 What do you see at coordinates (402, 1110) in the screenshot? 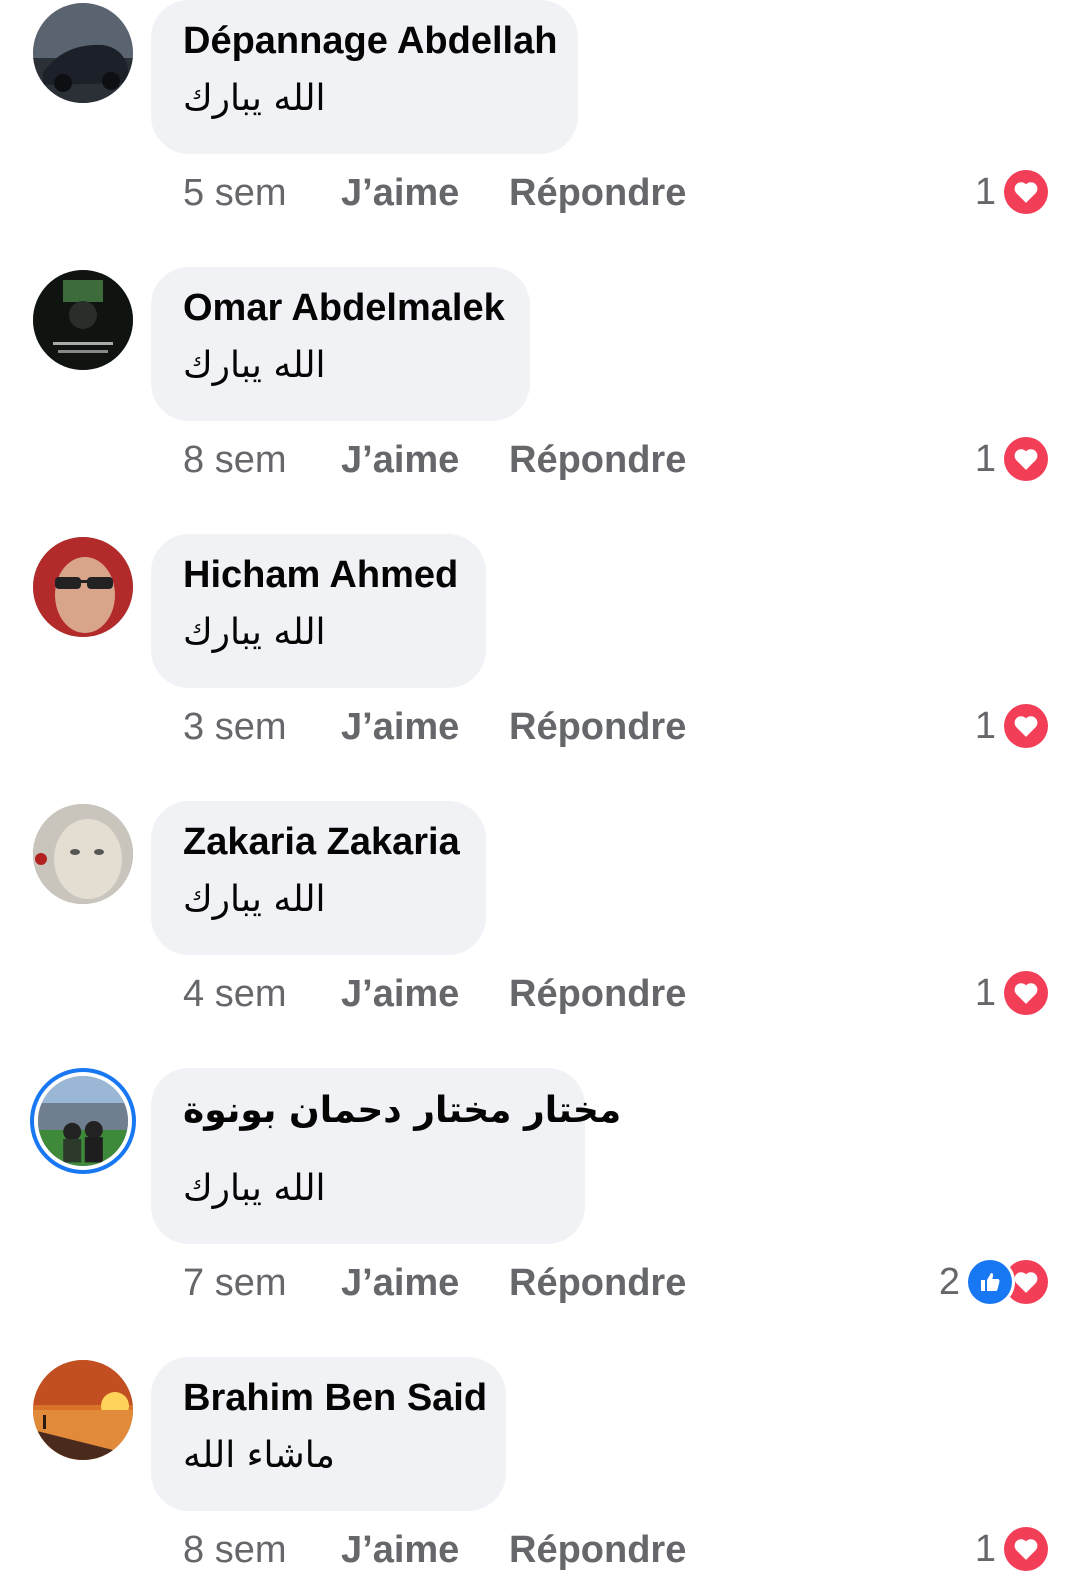
I see `author-name: مختار مختار دحمان بونوة` at bounding box center [402, 1110].